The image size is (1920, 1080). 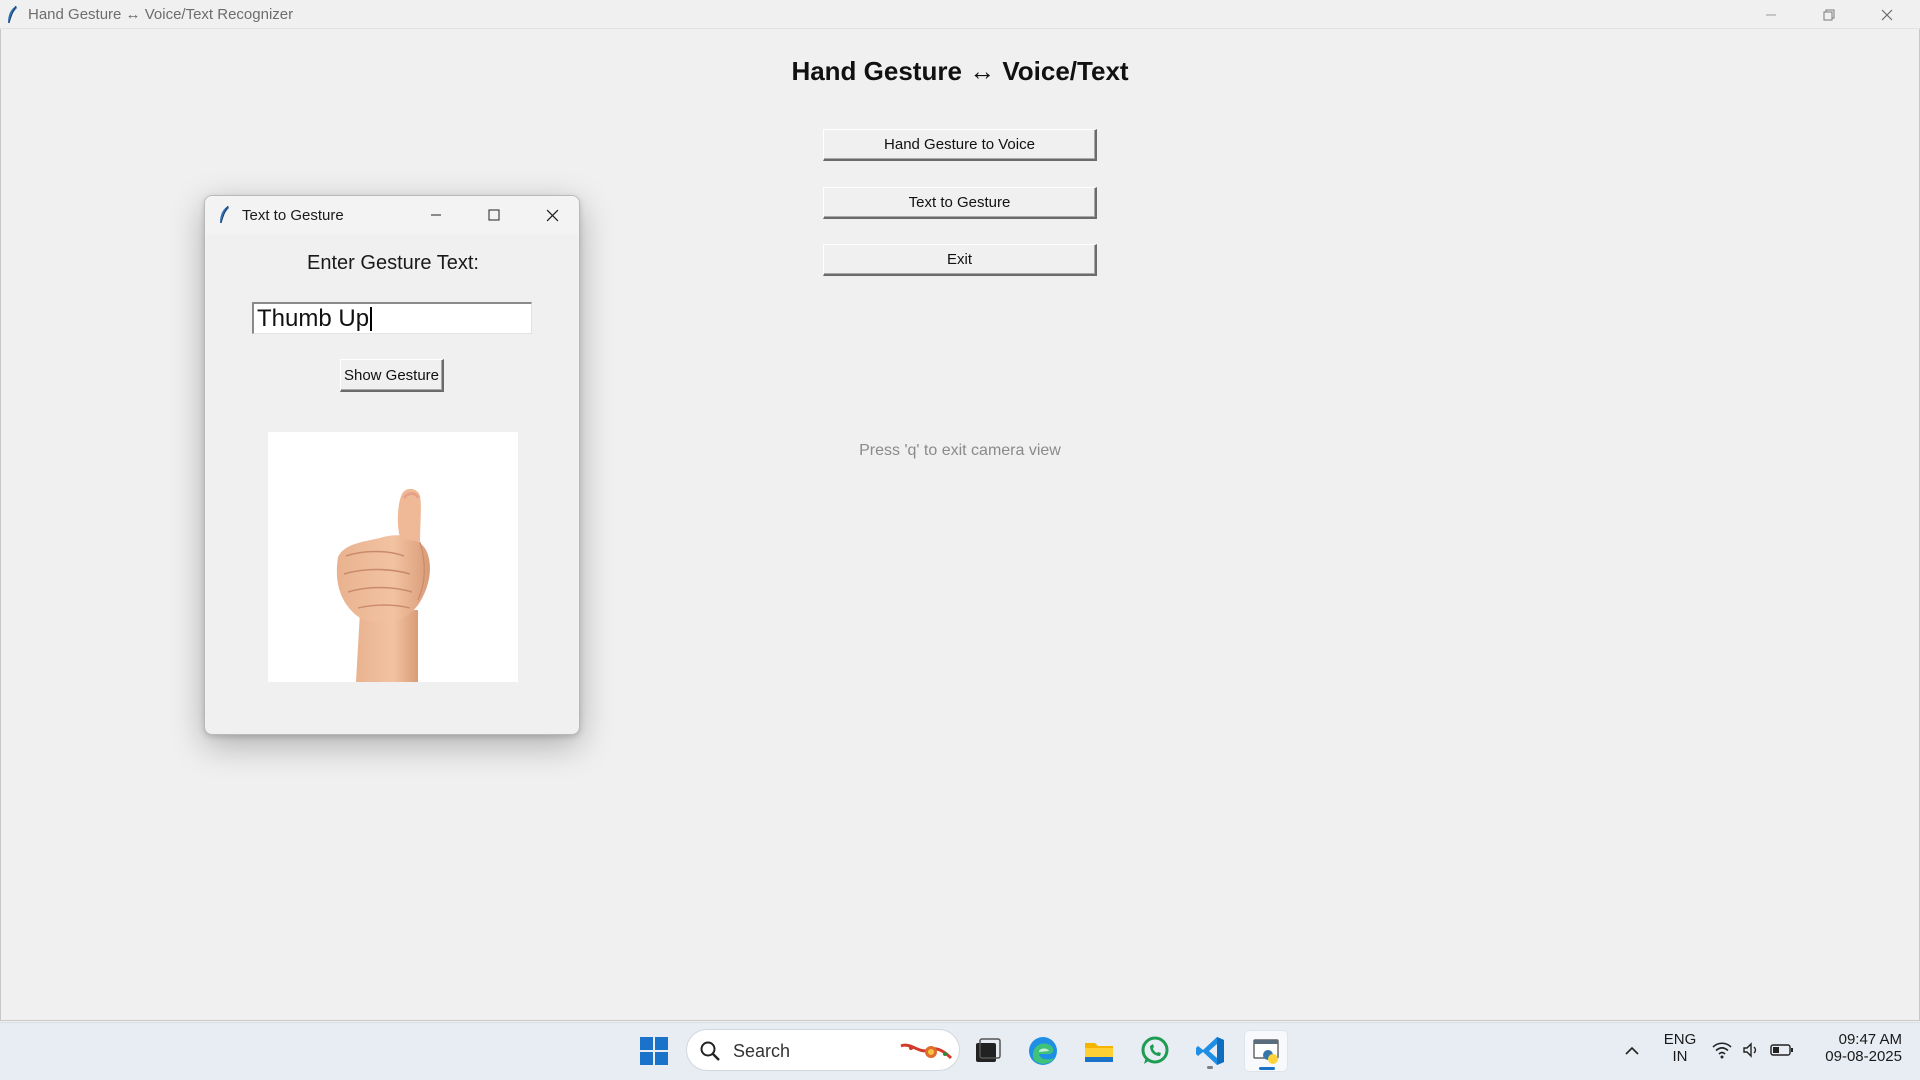 What do you see at coordinates (926, 1051) in the screenshot?
I see `search-highlight-icon` at bounding box center [926, 1051].